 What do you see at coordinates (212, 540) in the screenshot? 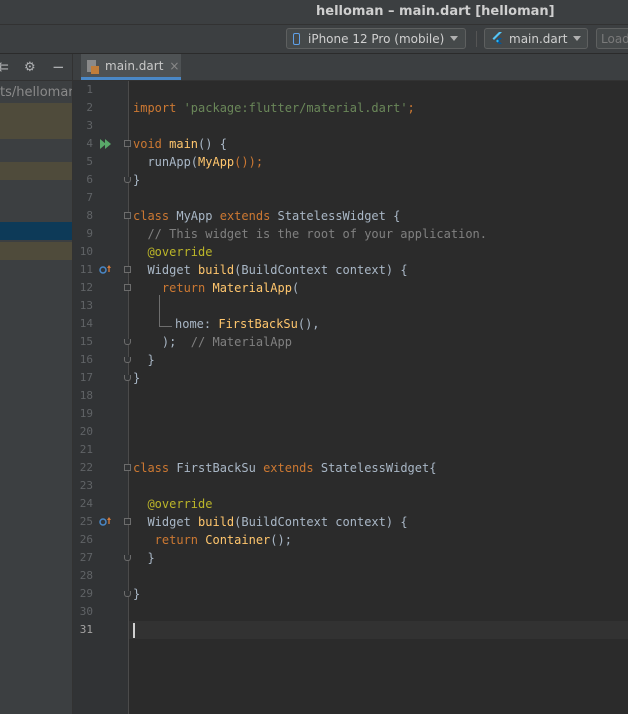
I see `code-line: return Container();` at bounding box center [212, 540].